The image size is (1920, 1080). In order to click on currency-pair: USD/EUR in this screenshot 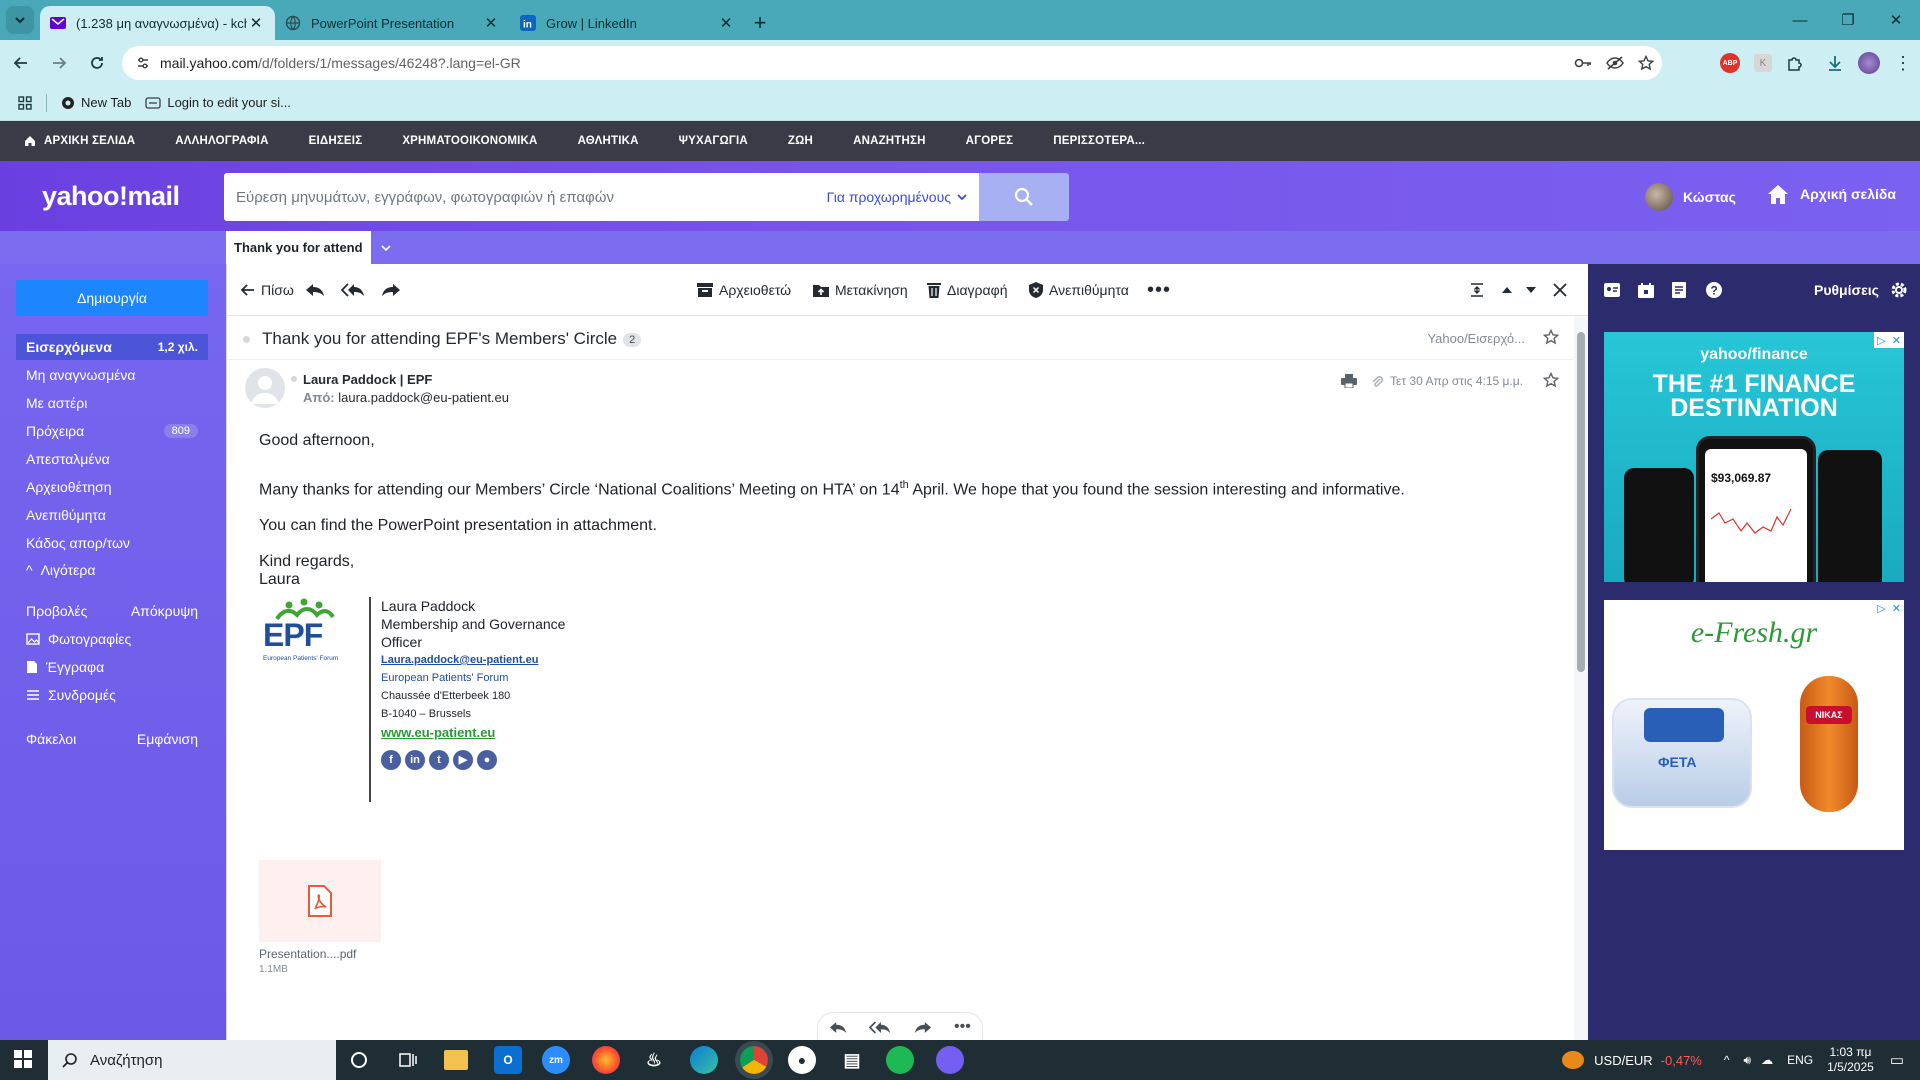, I will do `click(1623, 1060)`.